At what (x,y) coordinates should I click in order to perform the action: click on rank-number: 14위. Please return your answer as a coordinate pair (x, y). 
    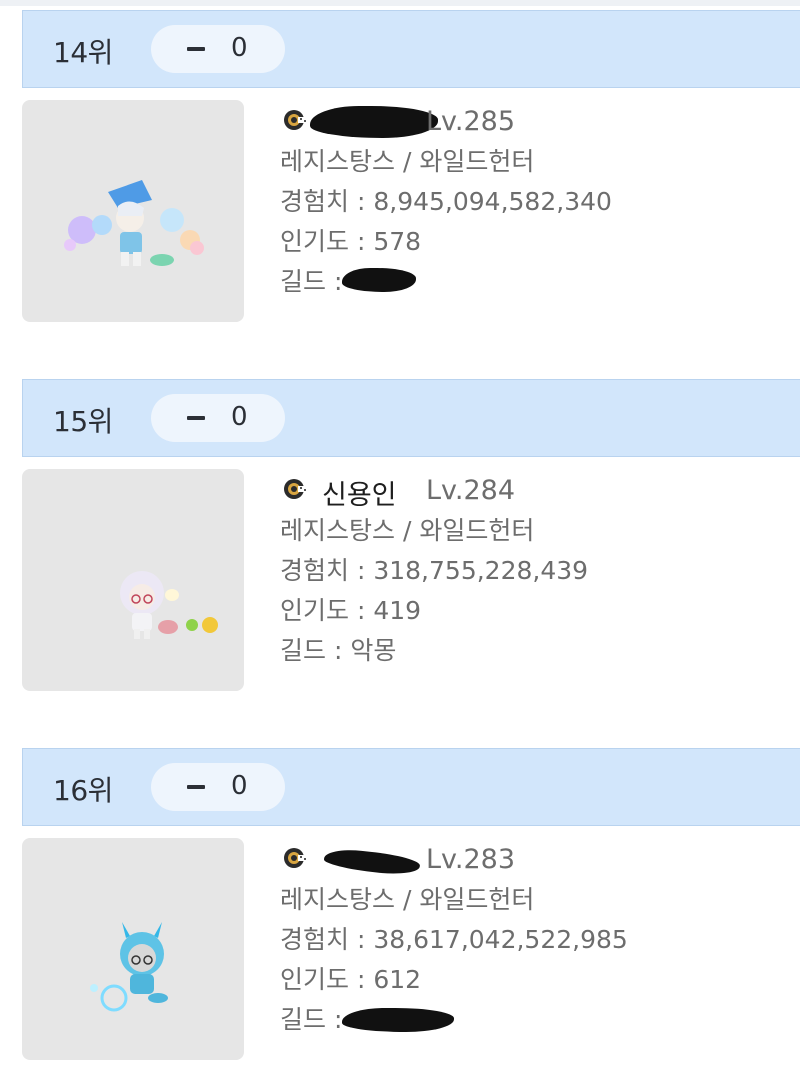
    Looking at the image, I should click on (83, 52).